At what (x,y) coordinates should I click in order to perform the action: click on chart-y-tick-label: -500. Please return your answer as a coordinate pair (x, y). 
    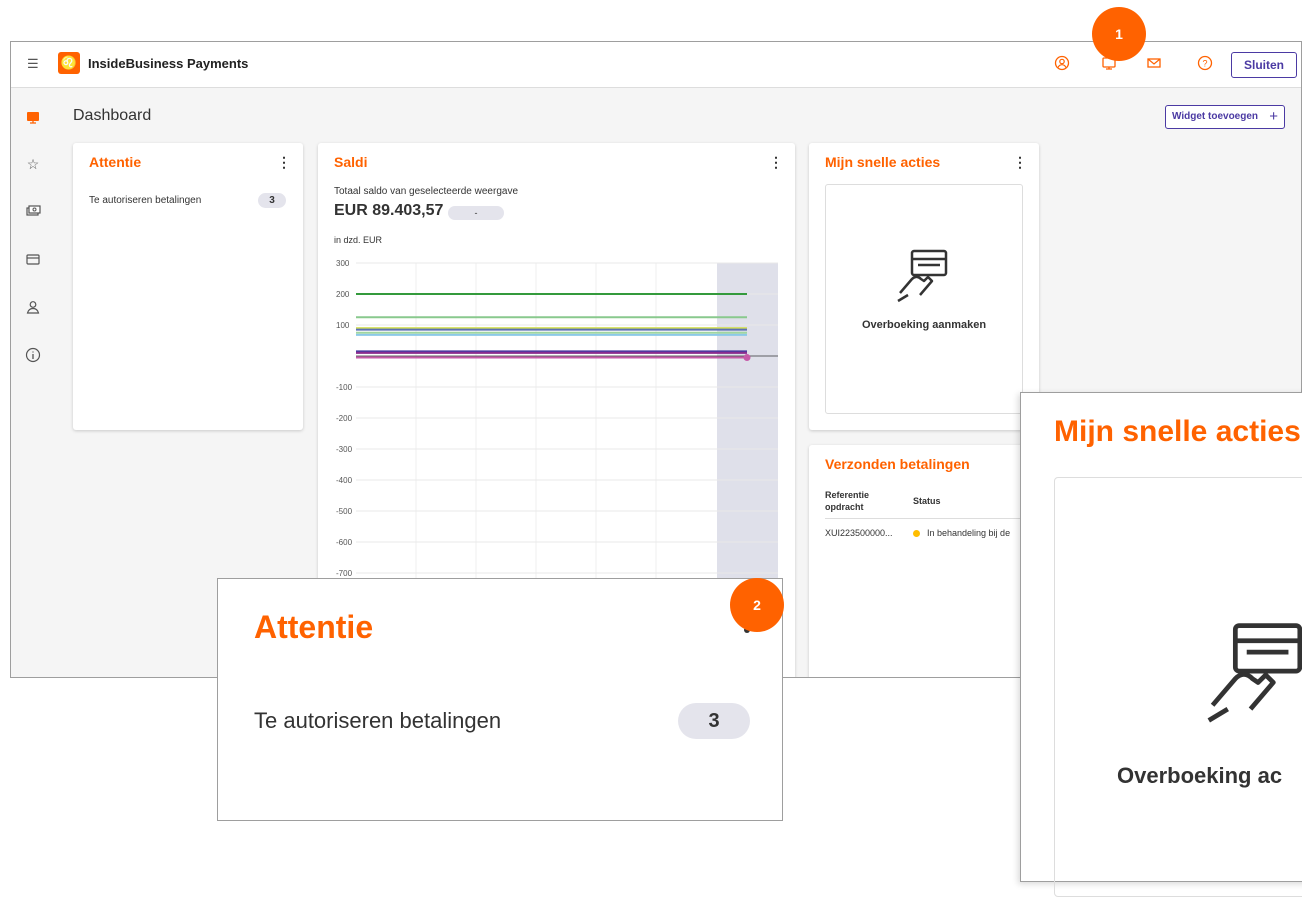
    Looking at the image, I should click on (344, 511).